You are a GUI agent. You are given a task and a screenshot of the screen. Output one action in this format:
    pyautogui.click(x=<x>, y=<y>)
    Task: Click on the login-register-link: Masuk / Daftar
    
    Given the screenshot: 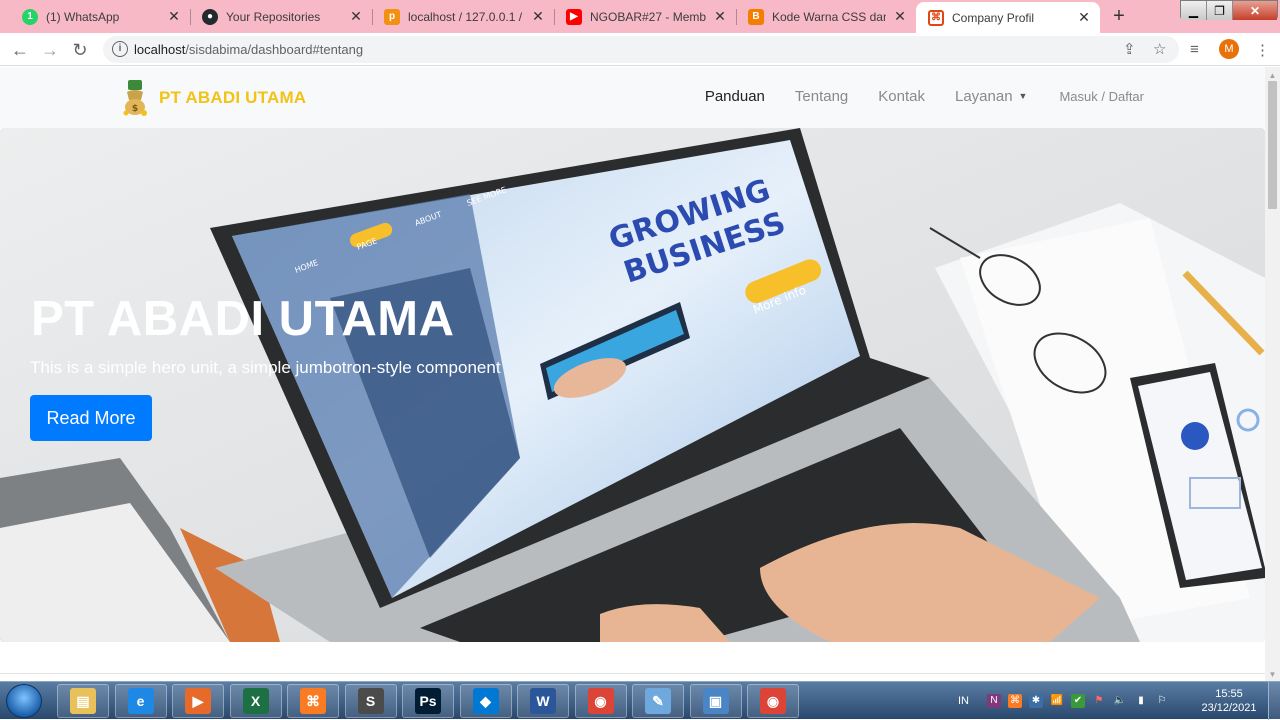 What is the action you would take?
    pyautogui.click(x=1101, y=96)
    